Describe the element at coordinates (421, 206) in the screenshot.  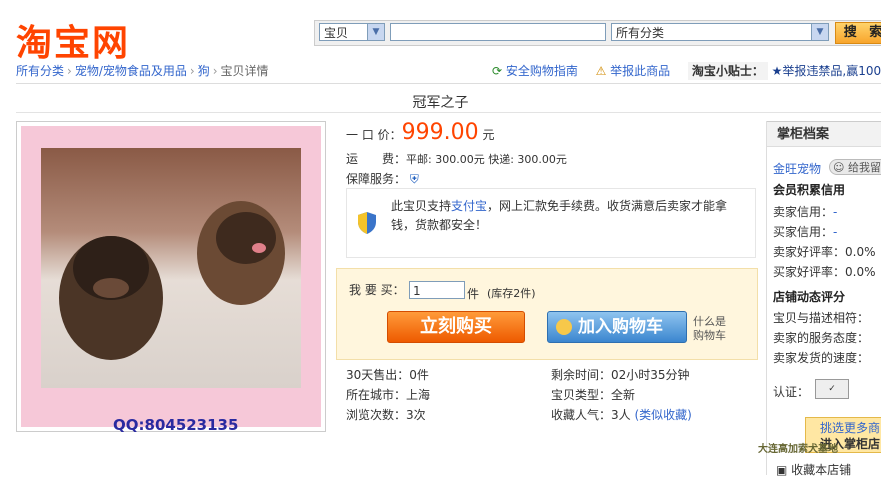
I see `notice-text-pre: 此宝贝支持` at that location.